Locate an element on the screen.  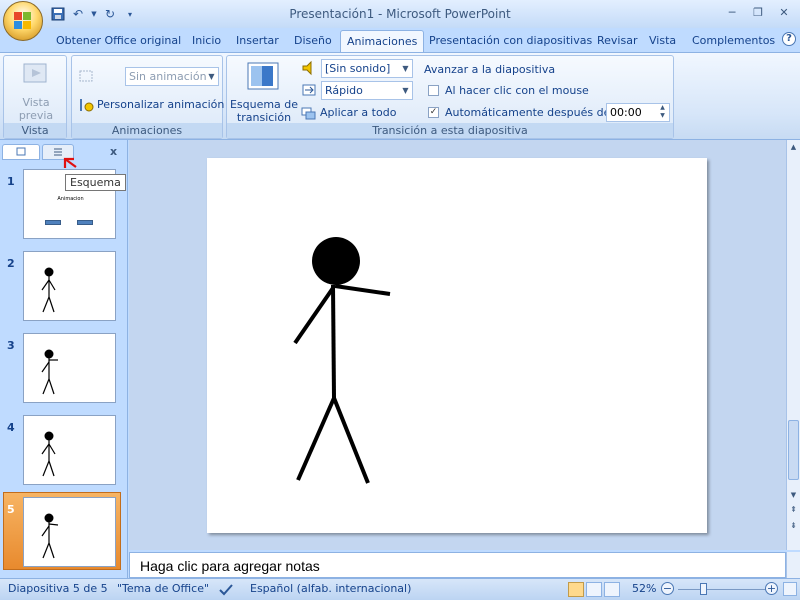
group-label-preview: Vista previa is located at coordinates (35, 137).